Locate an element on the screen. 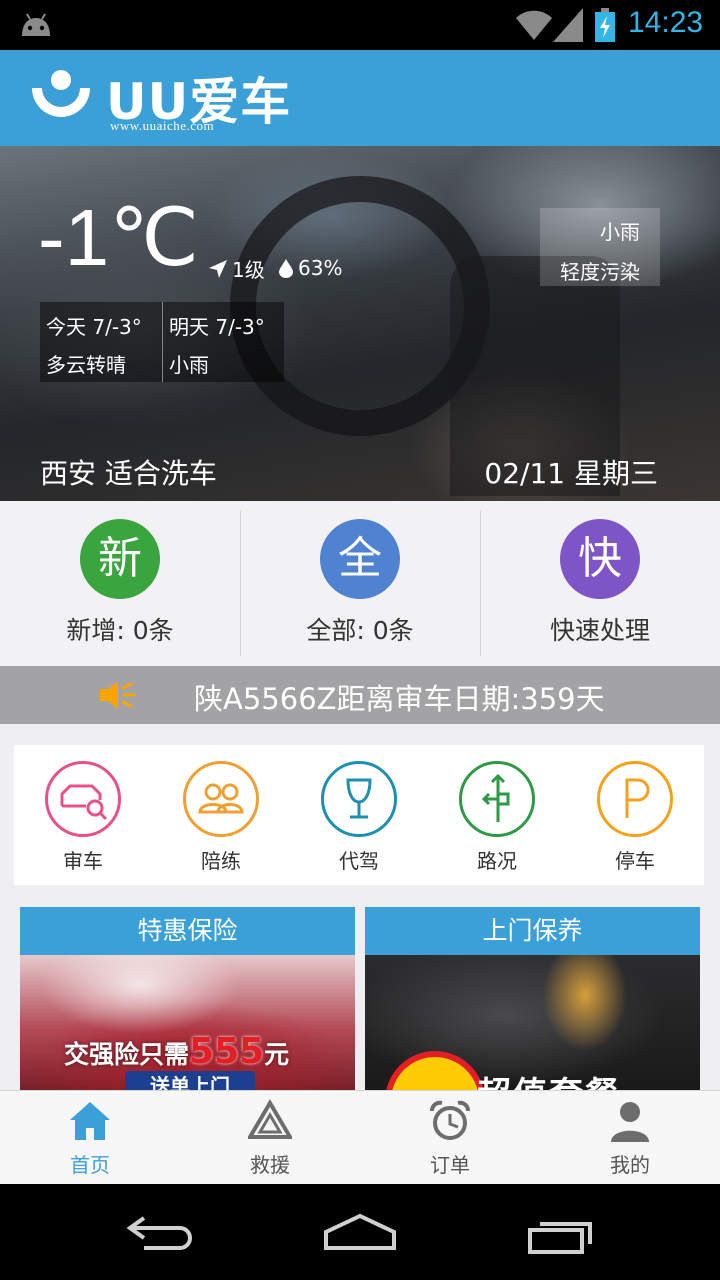 Image resolution: width=720 pixels, height=1280 pixels. stat-quick: 快 快速处理 is located at coordinates (600, 583).